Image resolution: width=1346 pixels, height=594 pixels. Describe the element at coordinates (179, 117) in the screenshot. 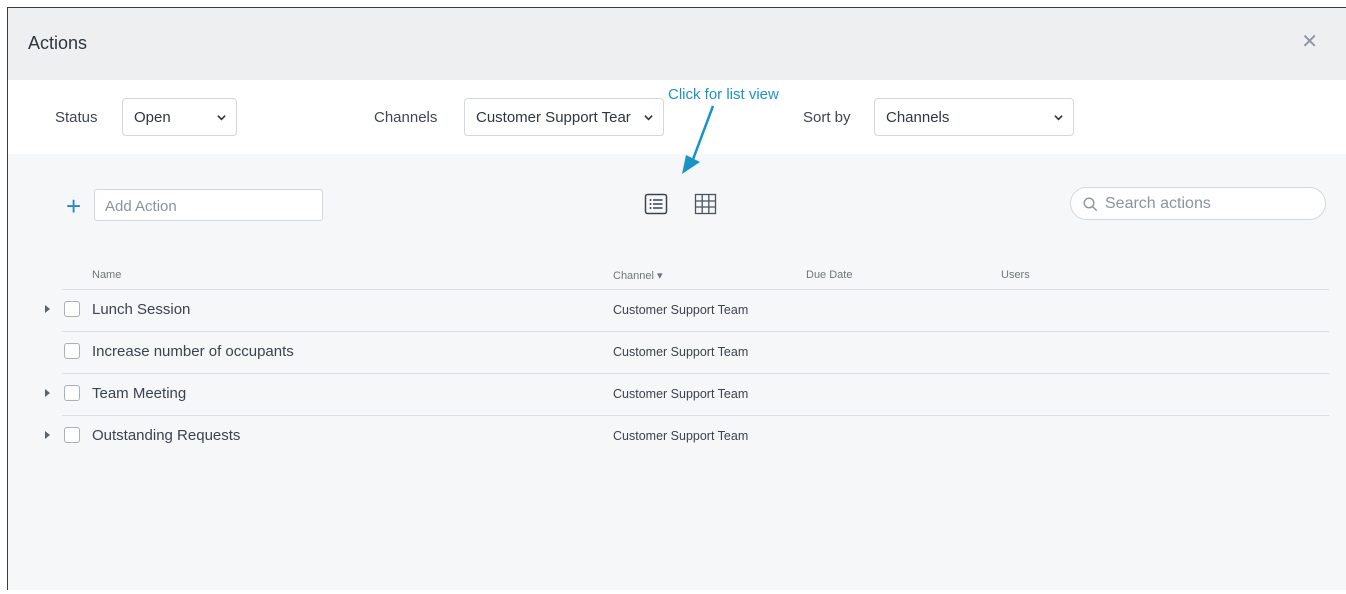

I see `status-select: Open` at that location.